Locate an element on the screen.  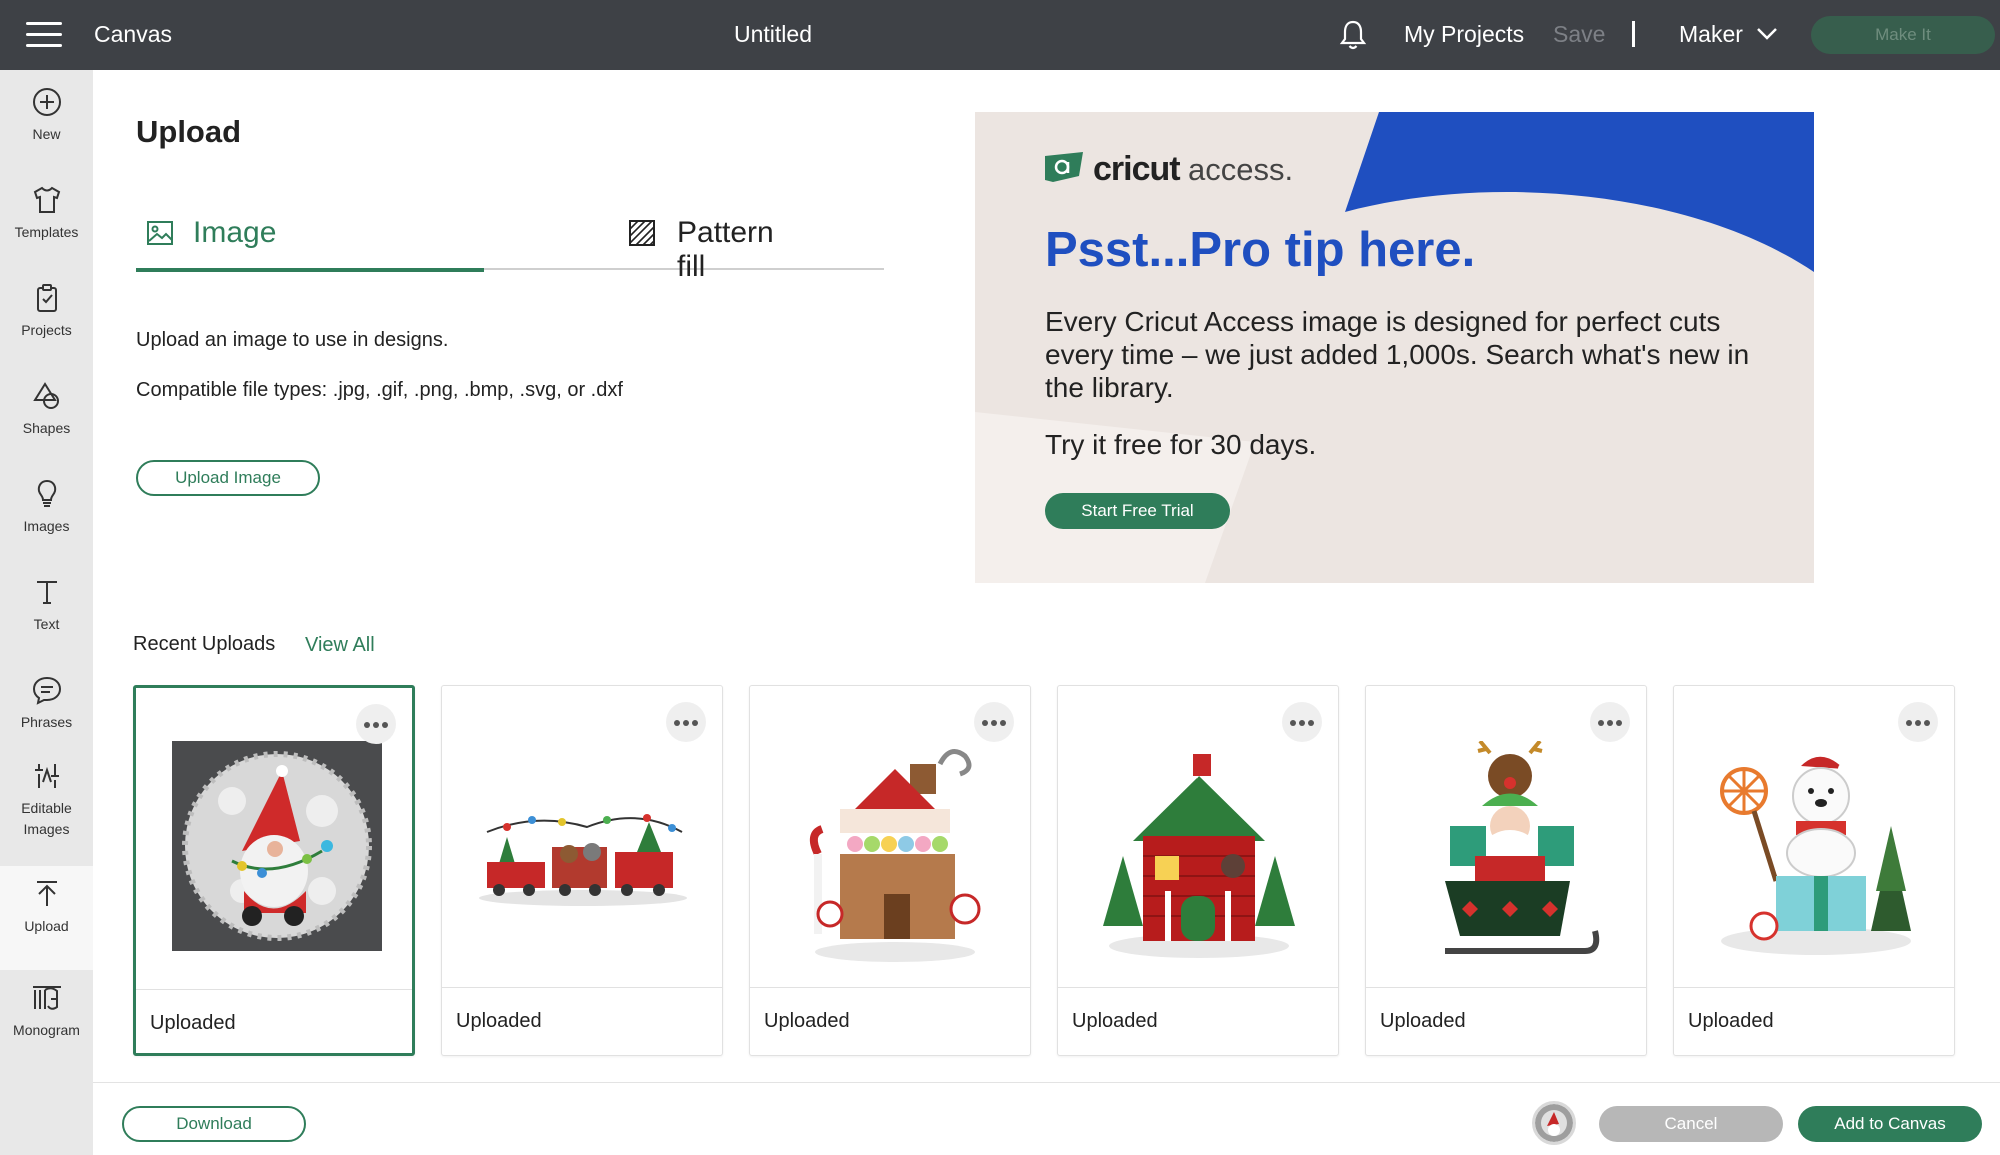
speech-bubble-icon is located at coordinates (46, 690).